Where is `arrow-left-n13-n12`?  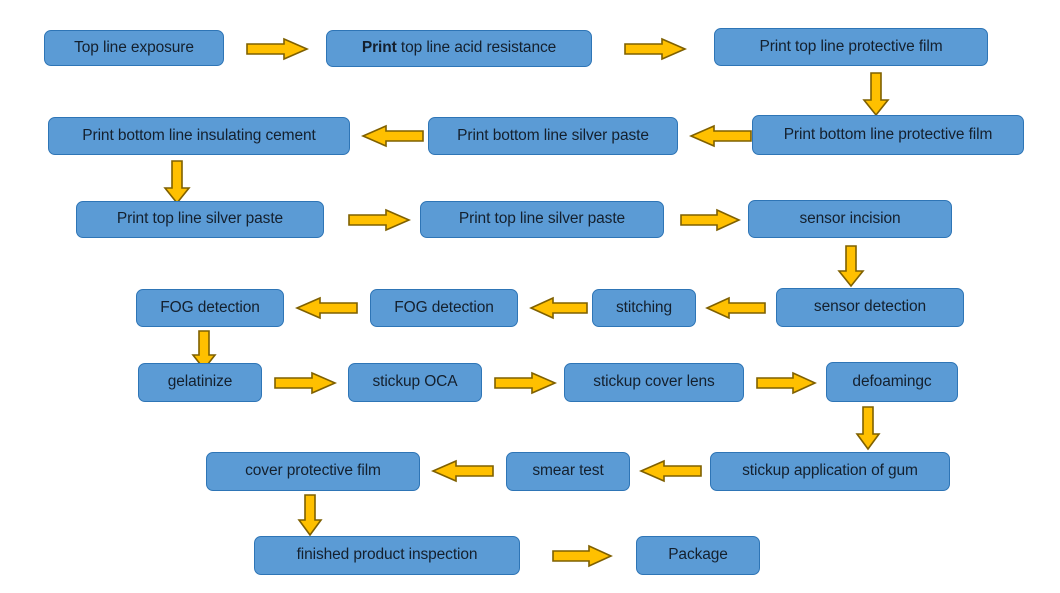
arrow-left-n13-n12 is located at coordinates (326, 308).